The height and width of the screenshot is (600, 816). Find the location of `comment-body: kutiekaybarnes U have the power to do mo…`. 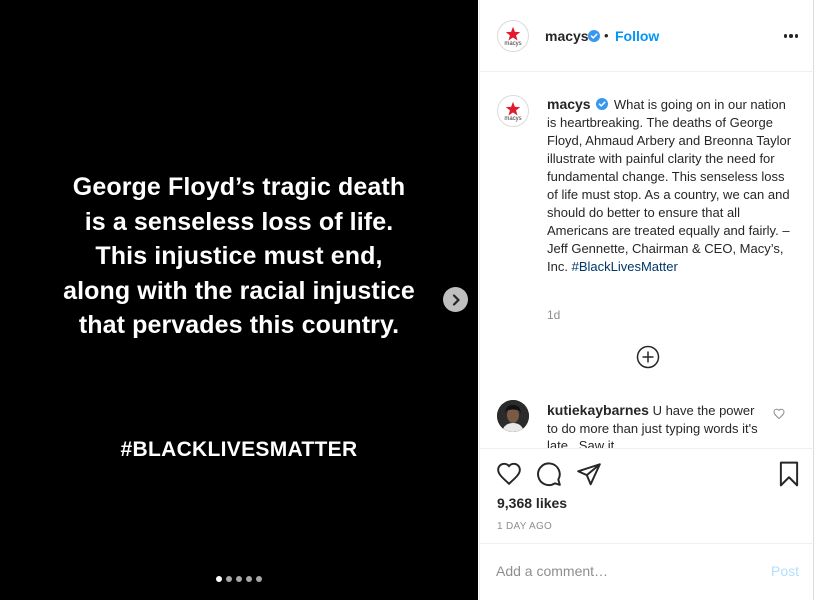

comment-body: kutiekaybarnes U have the power to do mo… is located at coordinates (654, 425).